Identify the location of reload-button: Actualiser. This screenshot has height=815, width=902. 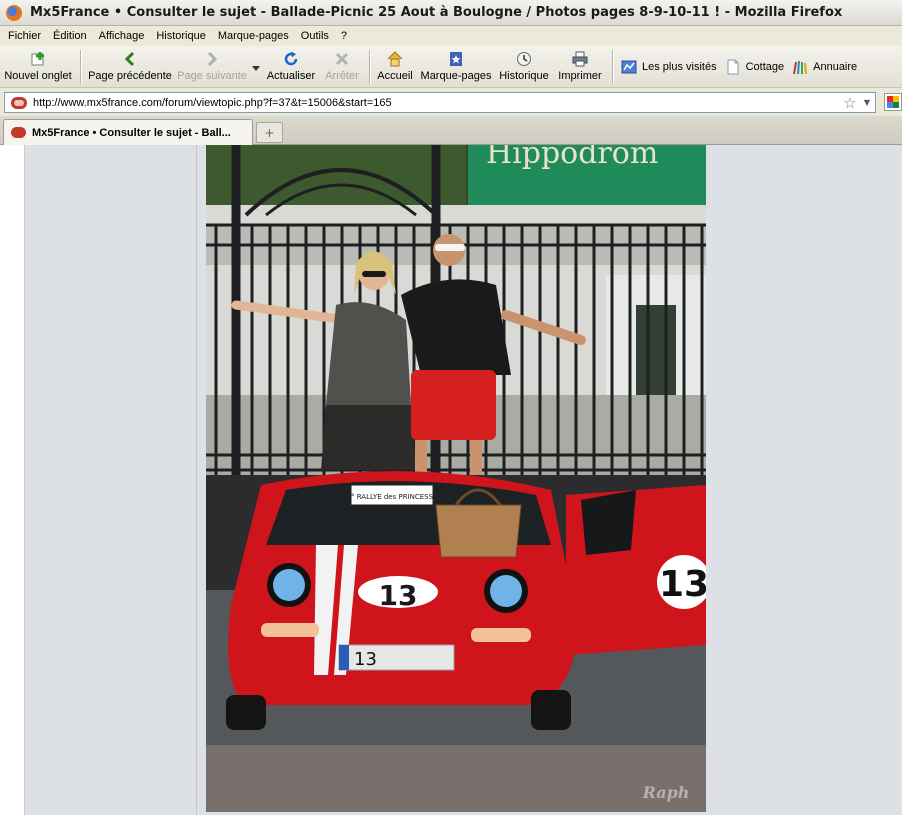
(291, 67).